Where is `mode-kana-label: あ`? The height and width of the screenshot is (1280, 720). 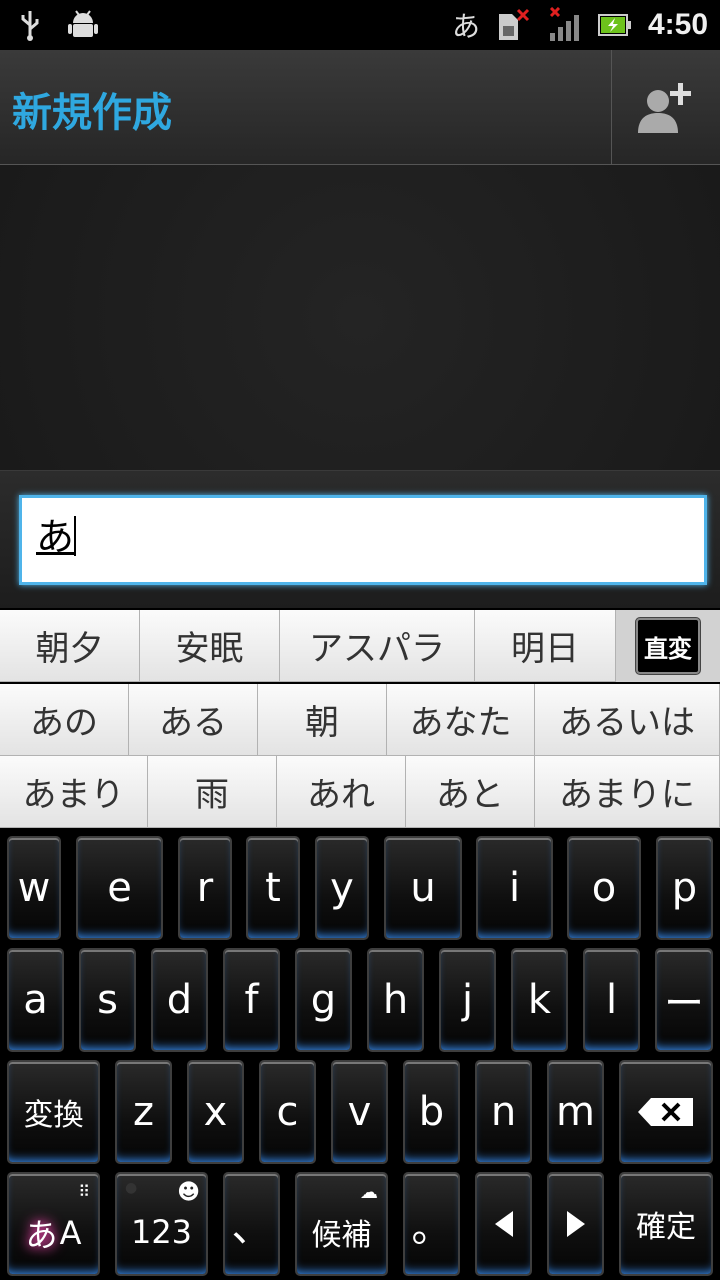 mode-kana-label: あ is located at coordinates (41, 1235).